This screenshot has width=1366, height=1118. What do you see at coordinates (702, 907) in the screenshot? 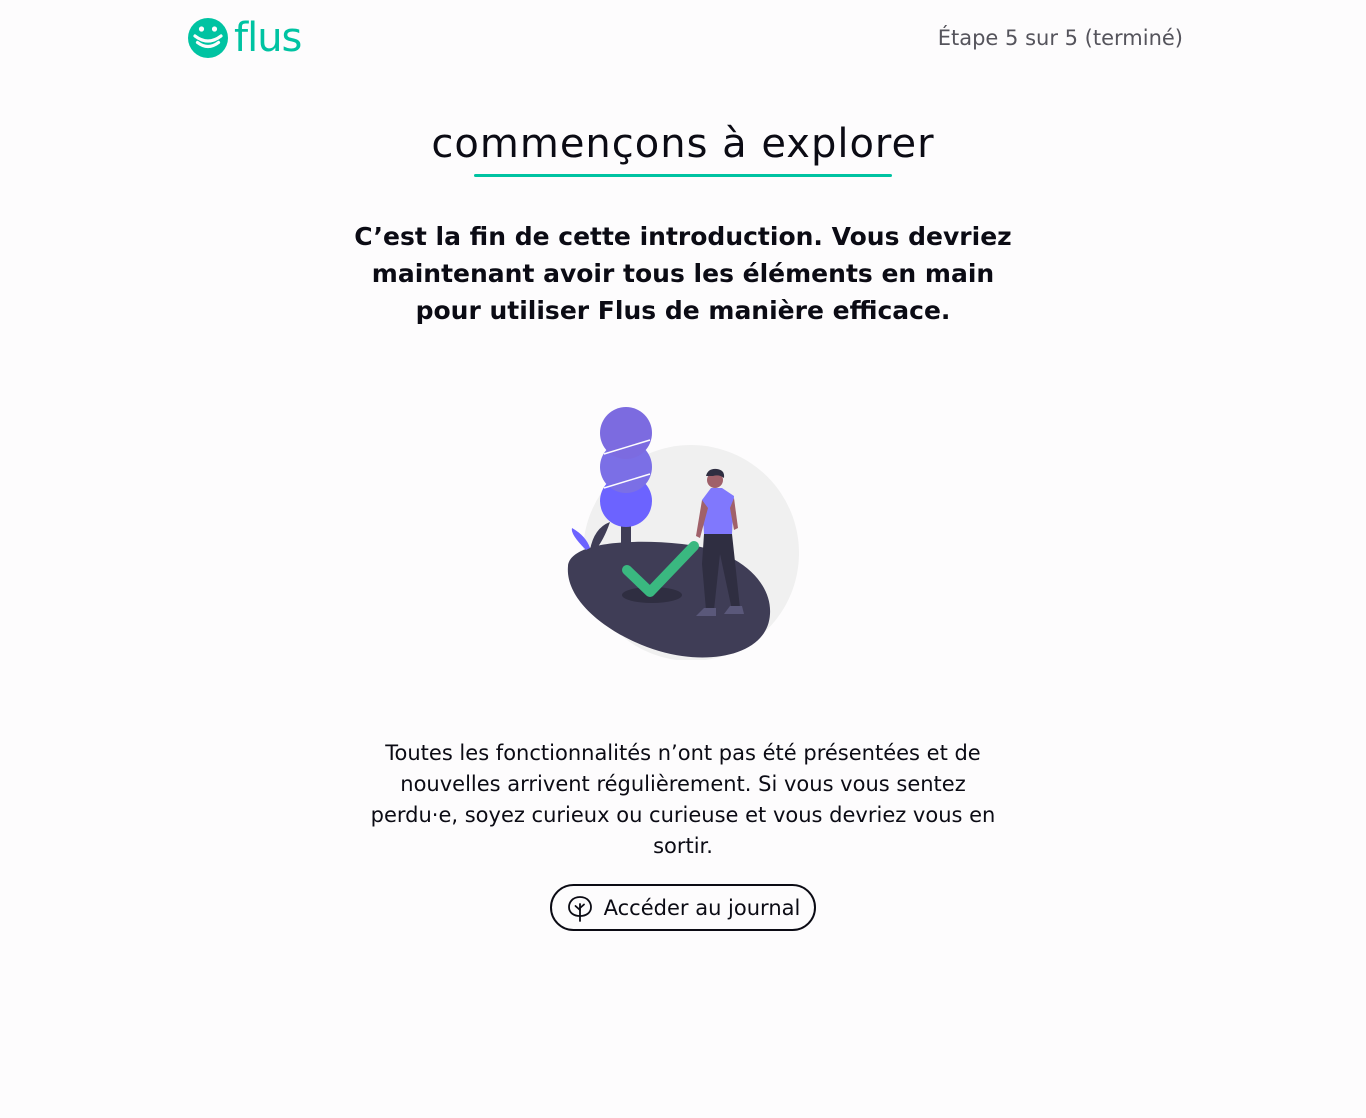
I see `journal-button-label: Accéder au journal` at bounding box center [702, 907].